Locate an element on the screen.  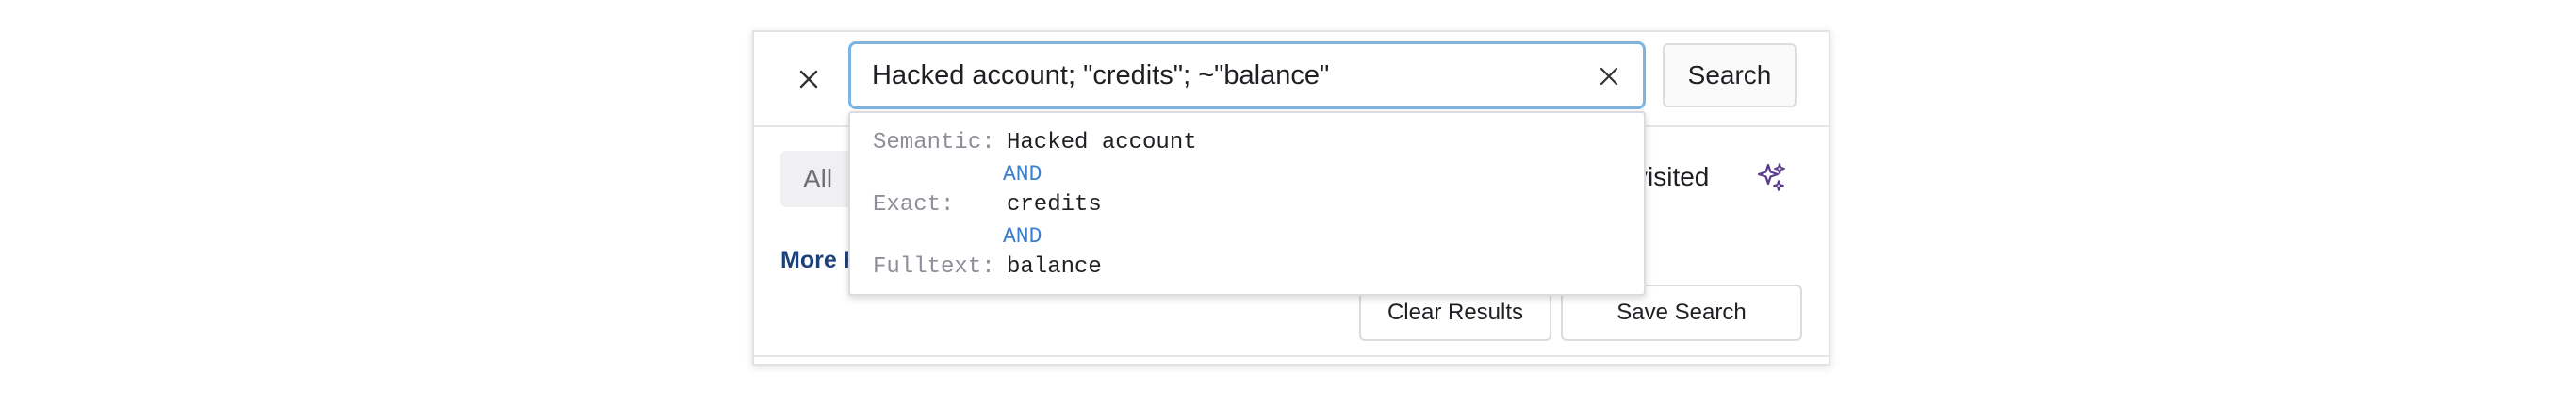
divider is located at coordinates (1291, 356).